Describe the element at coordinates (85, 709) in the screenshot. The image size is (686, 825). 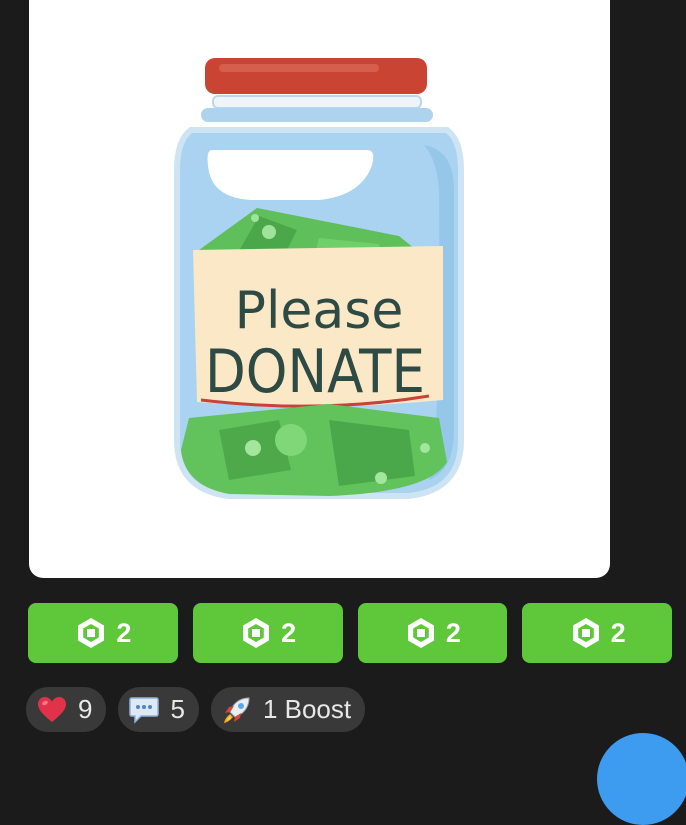
I see `like-count: 9` at that location.